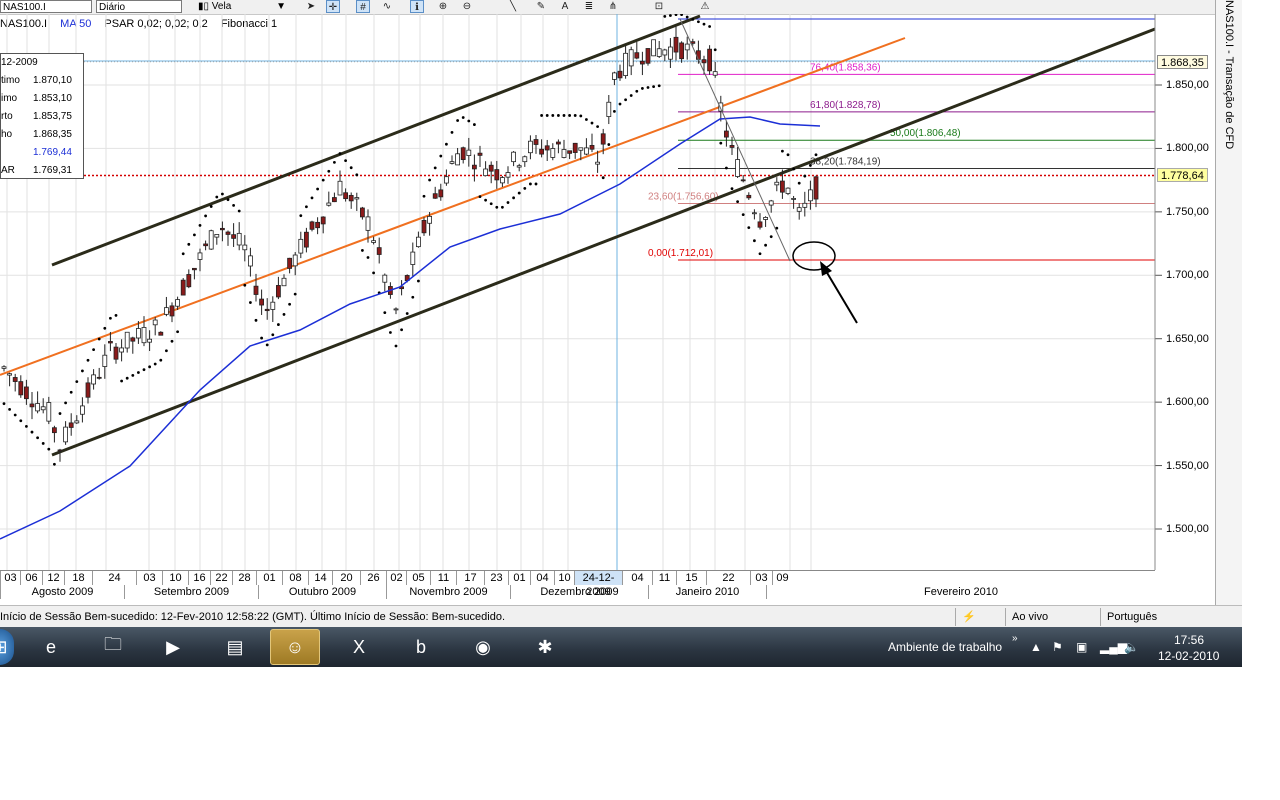 The image size is (1280, 800). What do you see at coordinates (1036, 647) in the screenshot?
I see `tray-arrow-icon: ▲` at bounding box center [1036, 647].